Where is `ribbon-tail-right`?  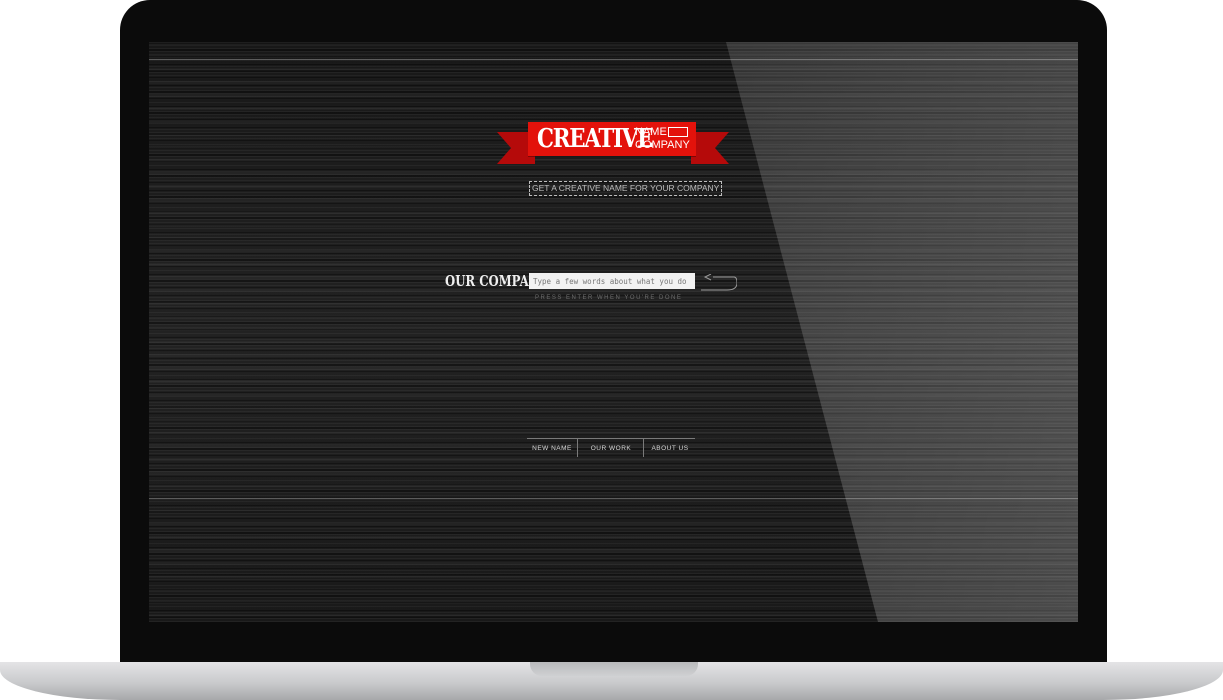 ribbon-tail-right is located at coordinates (710, 148).